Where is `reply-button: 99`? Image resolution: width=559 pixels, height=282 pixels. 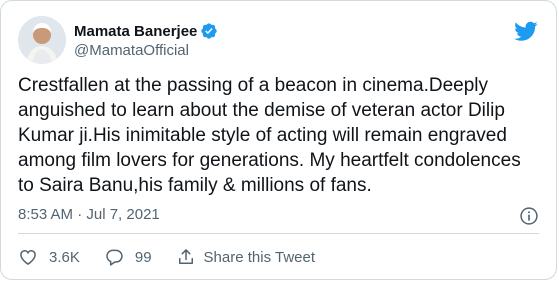
reply-button: 99 is located at coordinates (128, 257).